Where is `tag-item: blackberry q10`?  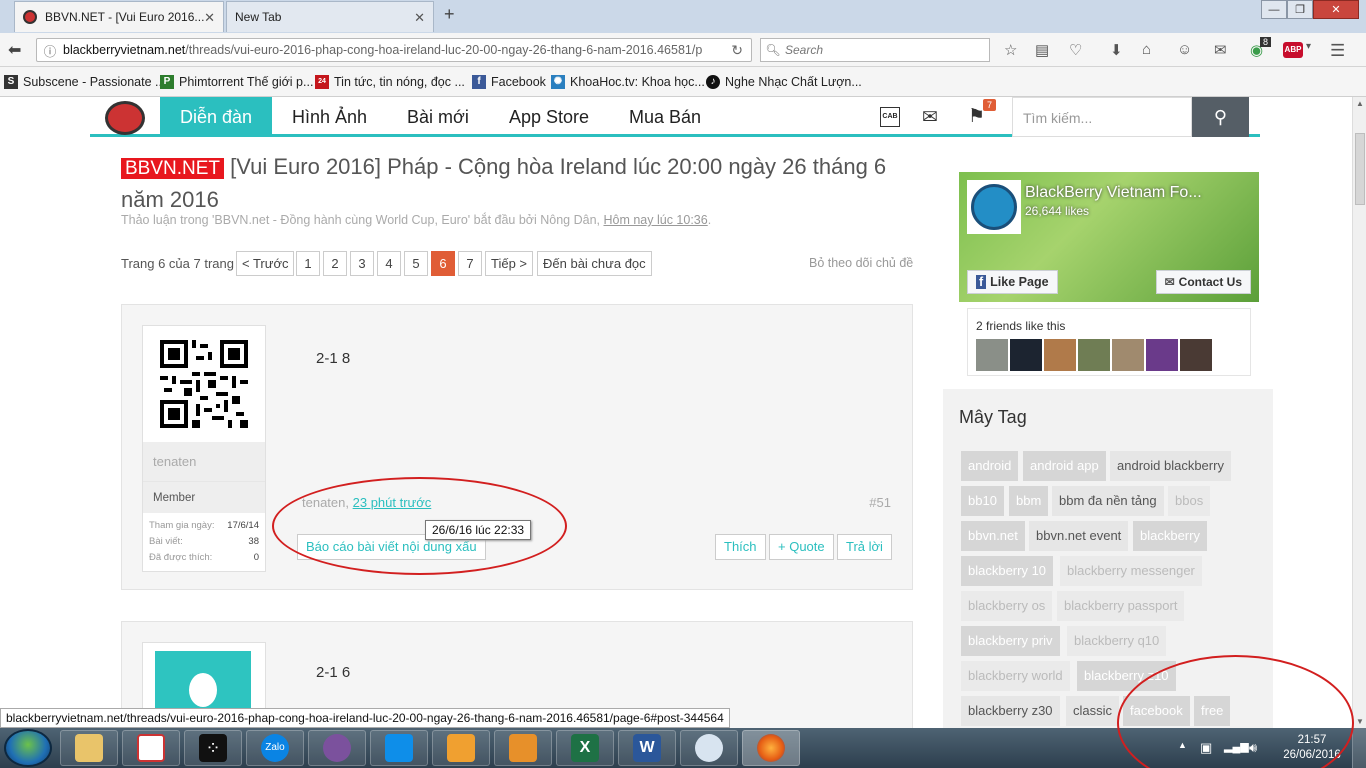
tag-item: blackberry q10 is located at coordinates (1117, 641).